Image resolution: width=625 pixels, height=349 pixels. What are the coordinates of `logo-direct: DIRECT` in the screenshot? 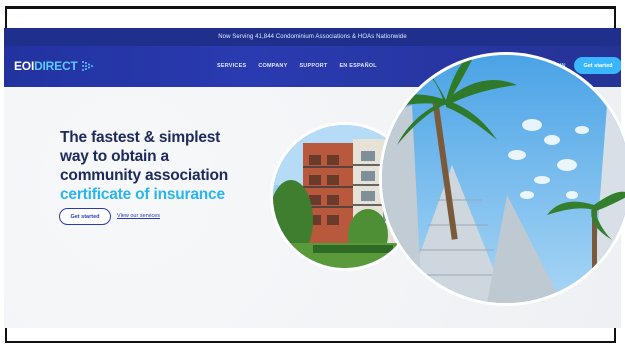 It's located at (56, 66).